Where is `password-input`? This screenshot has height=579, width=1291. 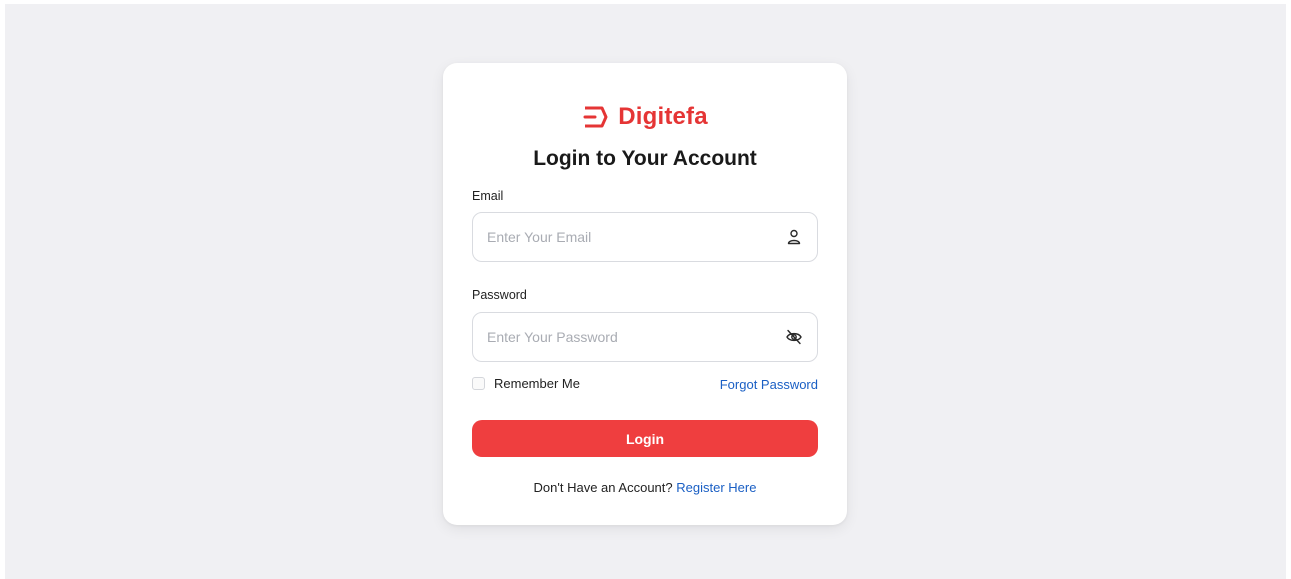
password-input is located at coordinates (627, 337).